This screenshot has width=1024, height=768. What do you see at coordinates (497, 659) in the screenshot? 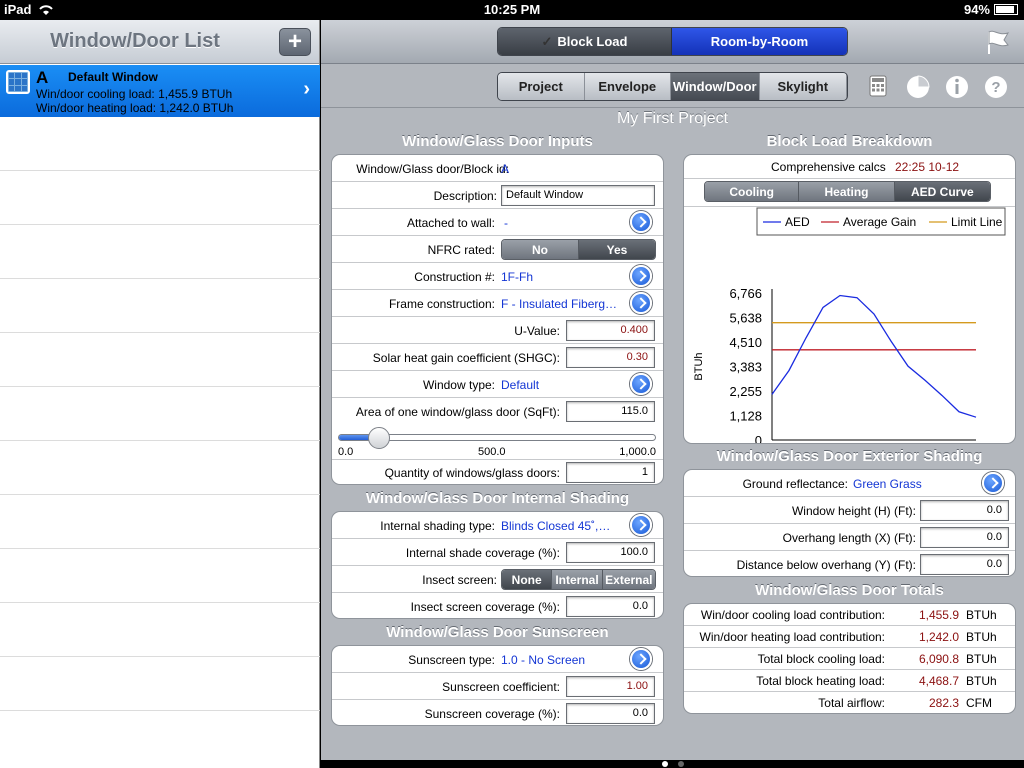
I see `sunscreen-type-row: Sunscreen type: 1.0 - No Screen` at bounding box center [497, 659].